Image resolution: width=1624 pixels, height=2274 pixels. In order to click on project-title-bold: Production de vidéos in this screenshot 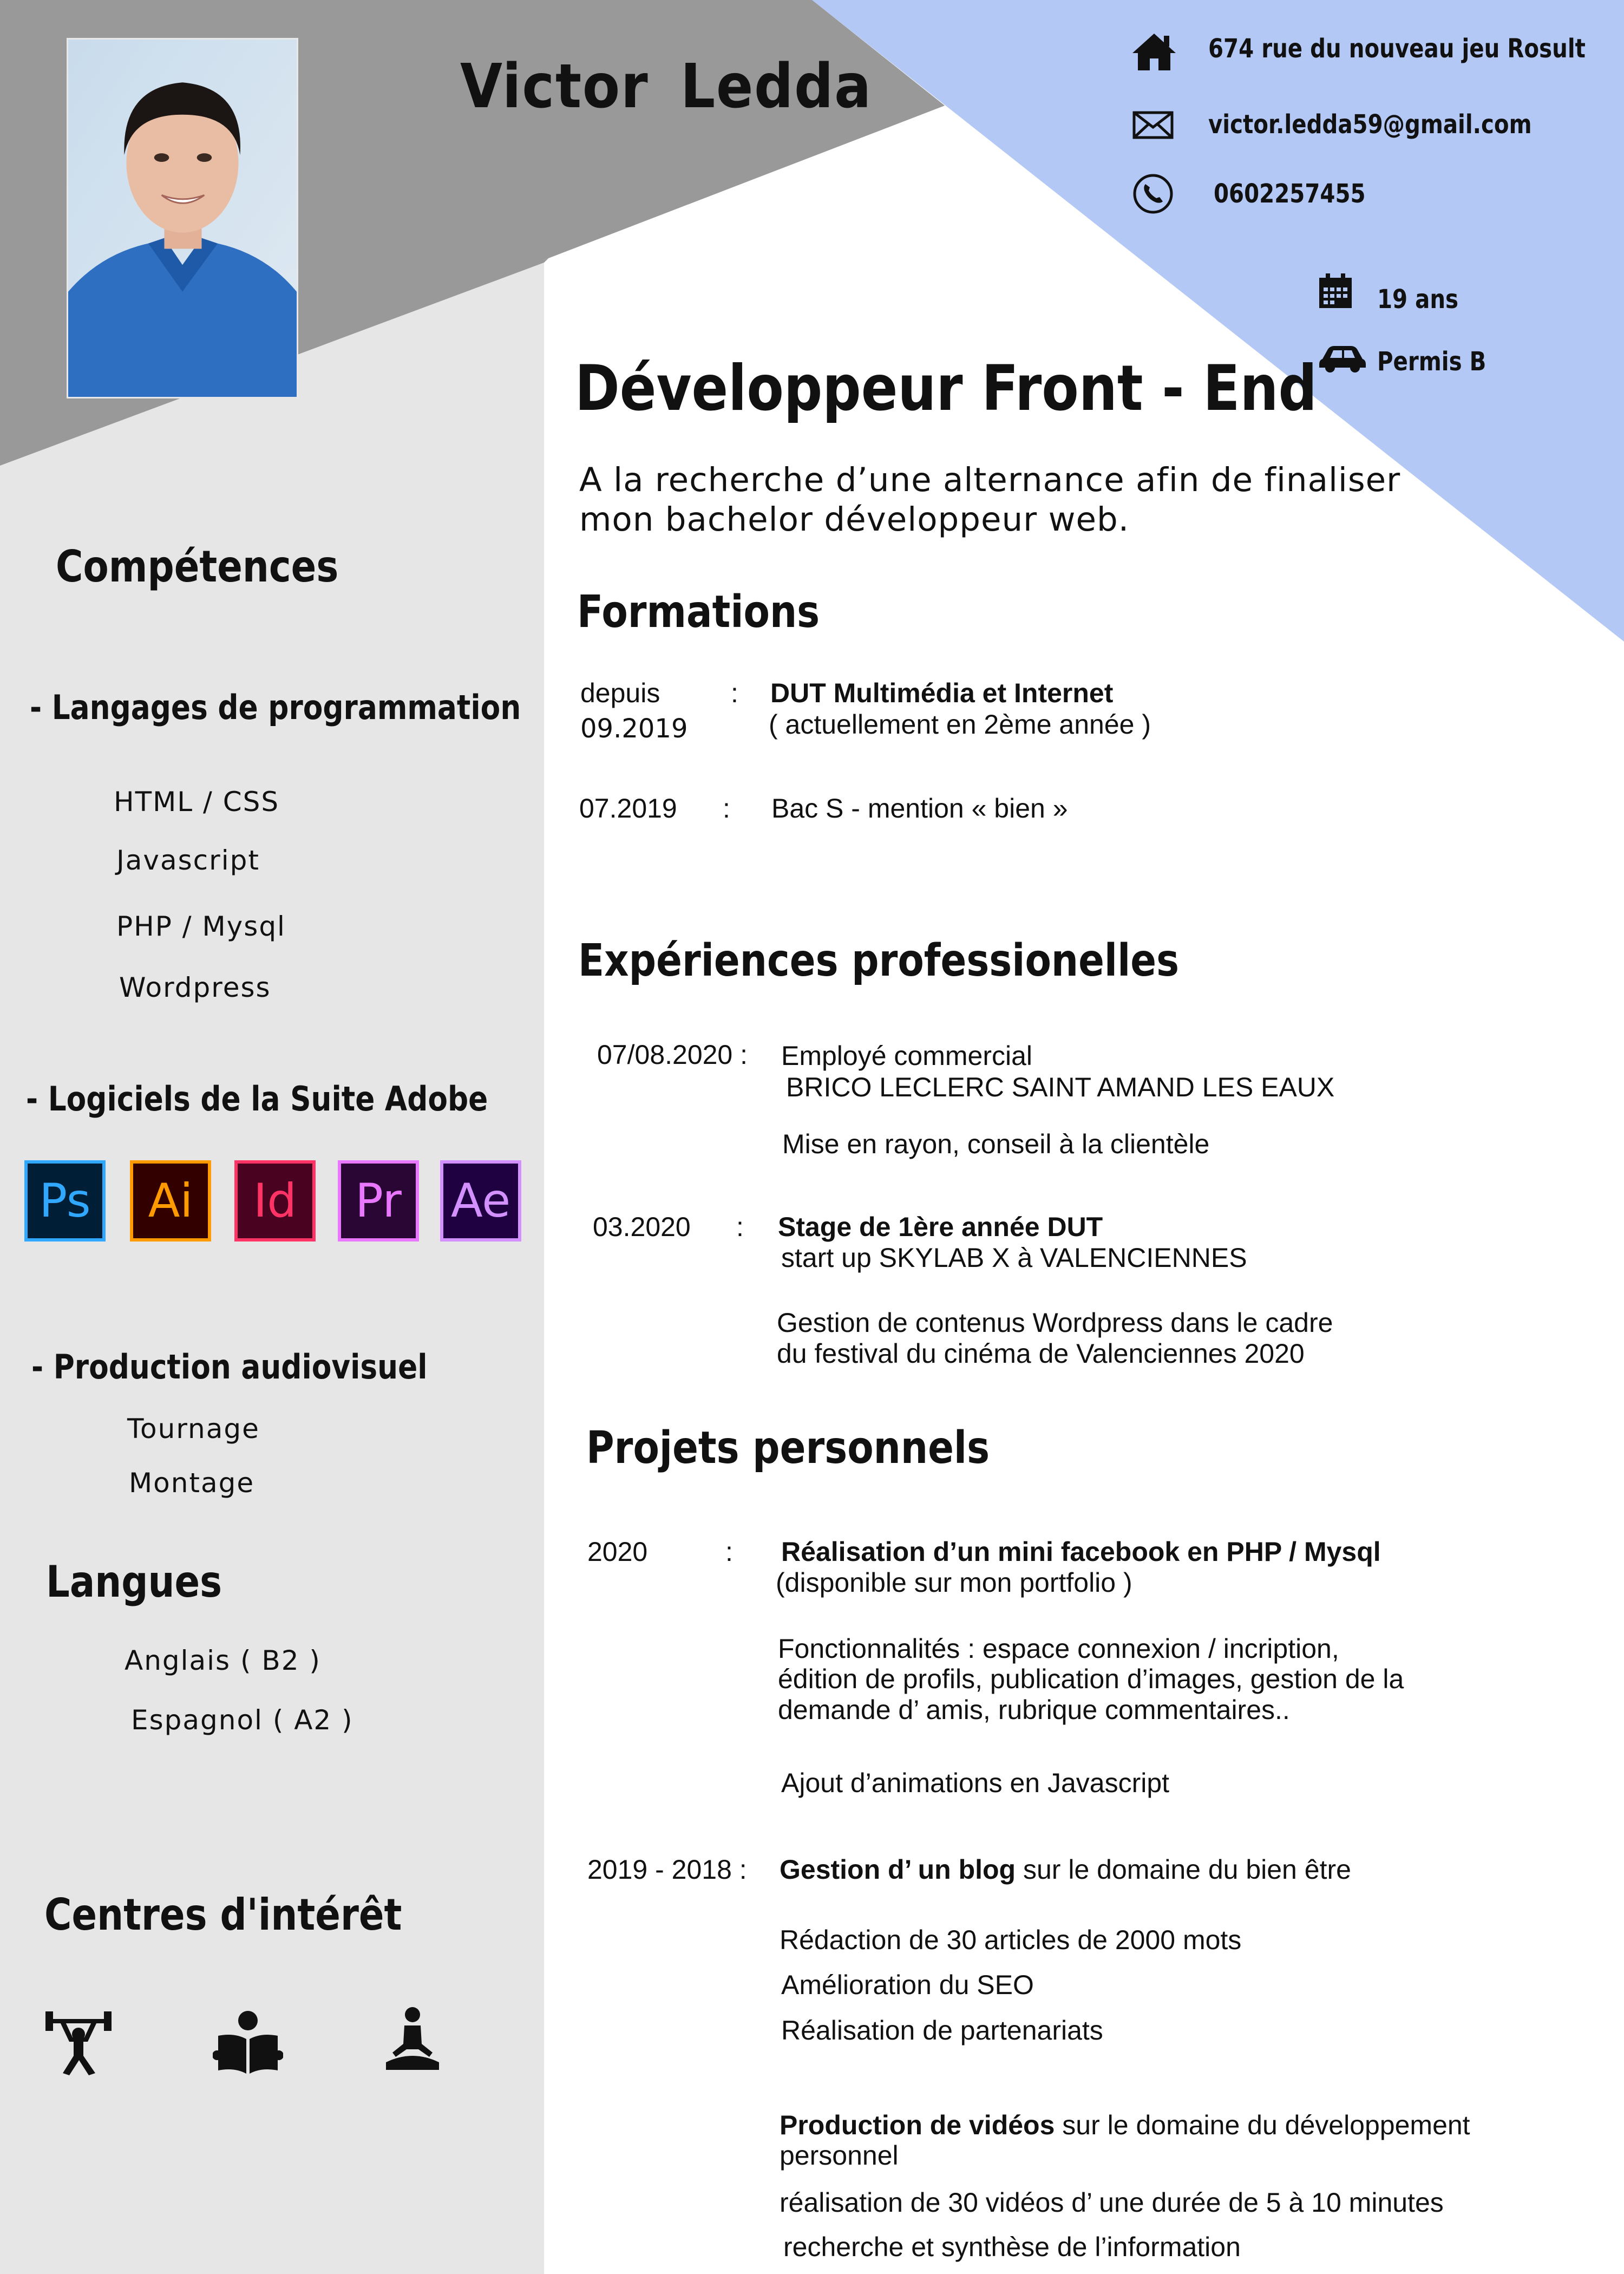, I will do `click(917, 2125)`.